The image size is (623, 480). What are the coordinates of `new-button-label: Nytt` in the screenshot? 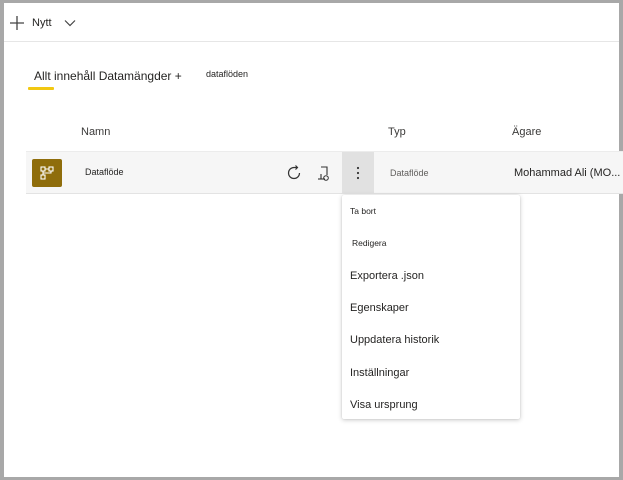 It's located at (42, 23).